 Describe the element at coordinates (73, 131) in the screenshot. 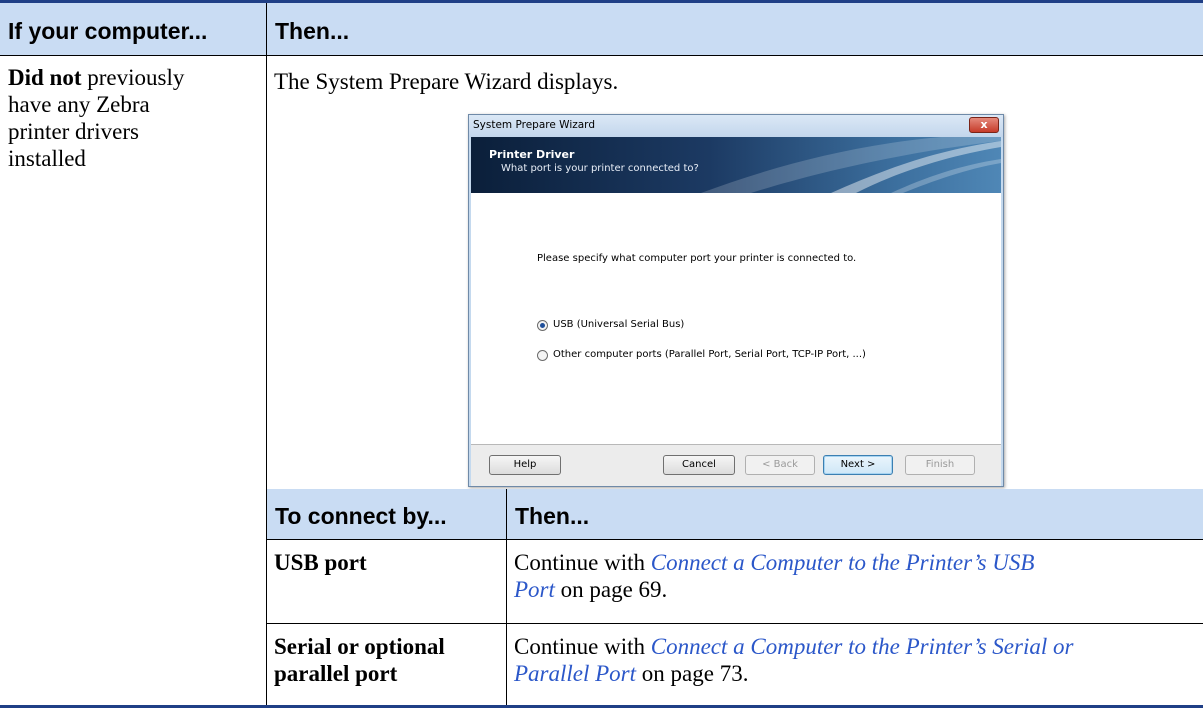

I see `condition-line-3: printer drivers` at that location.